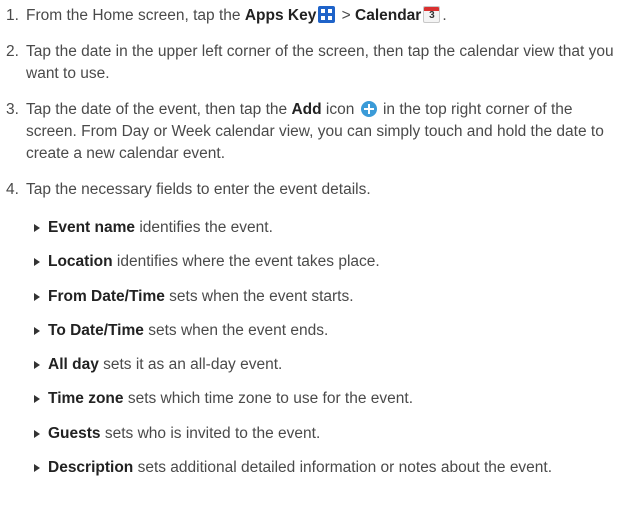 The image size is (631, 517). What do you see at coordinates (159, 109) in the screenshot?
I see `step-text-part: Tap the date of the event, then tap the` at bounding box center [159, 109].